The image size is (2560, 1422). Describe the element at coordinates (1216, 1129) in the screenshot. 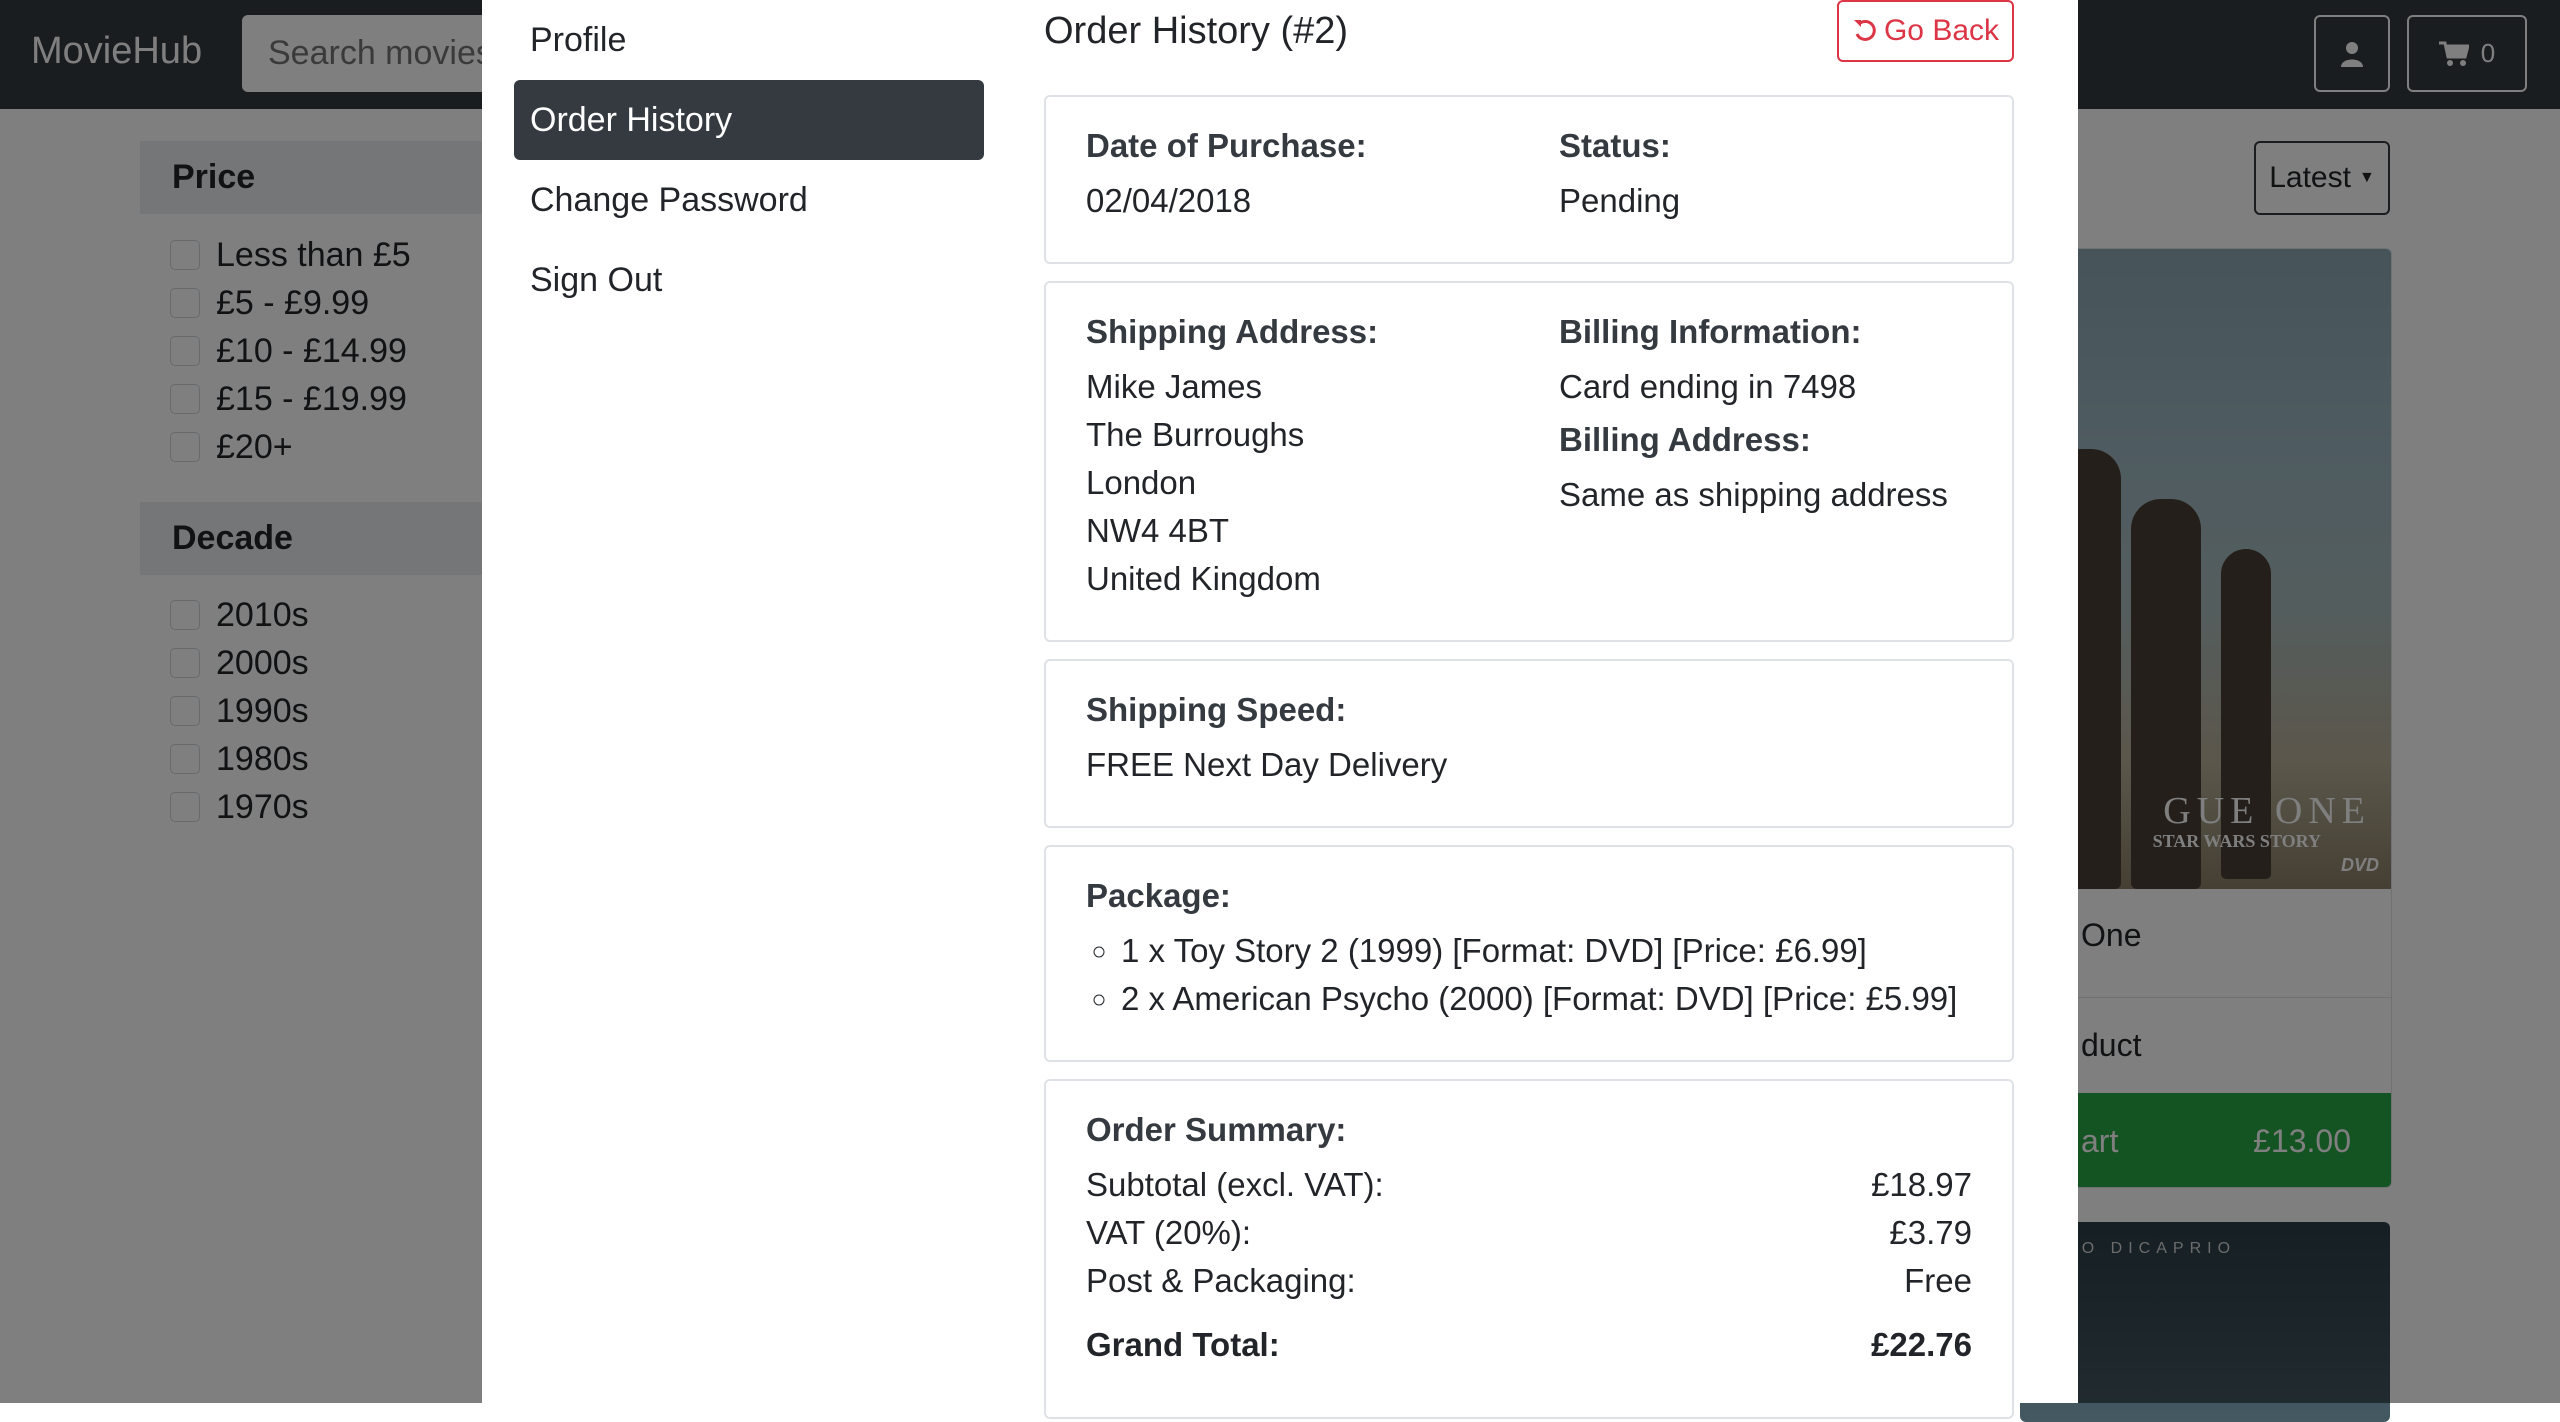

I see `order-summary-label: Order Summary:` at that location.